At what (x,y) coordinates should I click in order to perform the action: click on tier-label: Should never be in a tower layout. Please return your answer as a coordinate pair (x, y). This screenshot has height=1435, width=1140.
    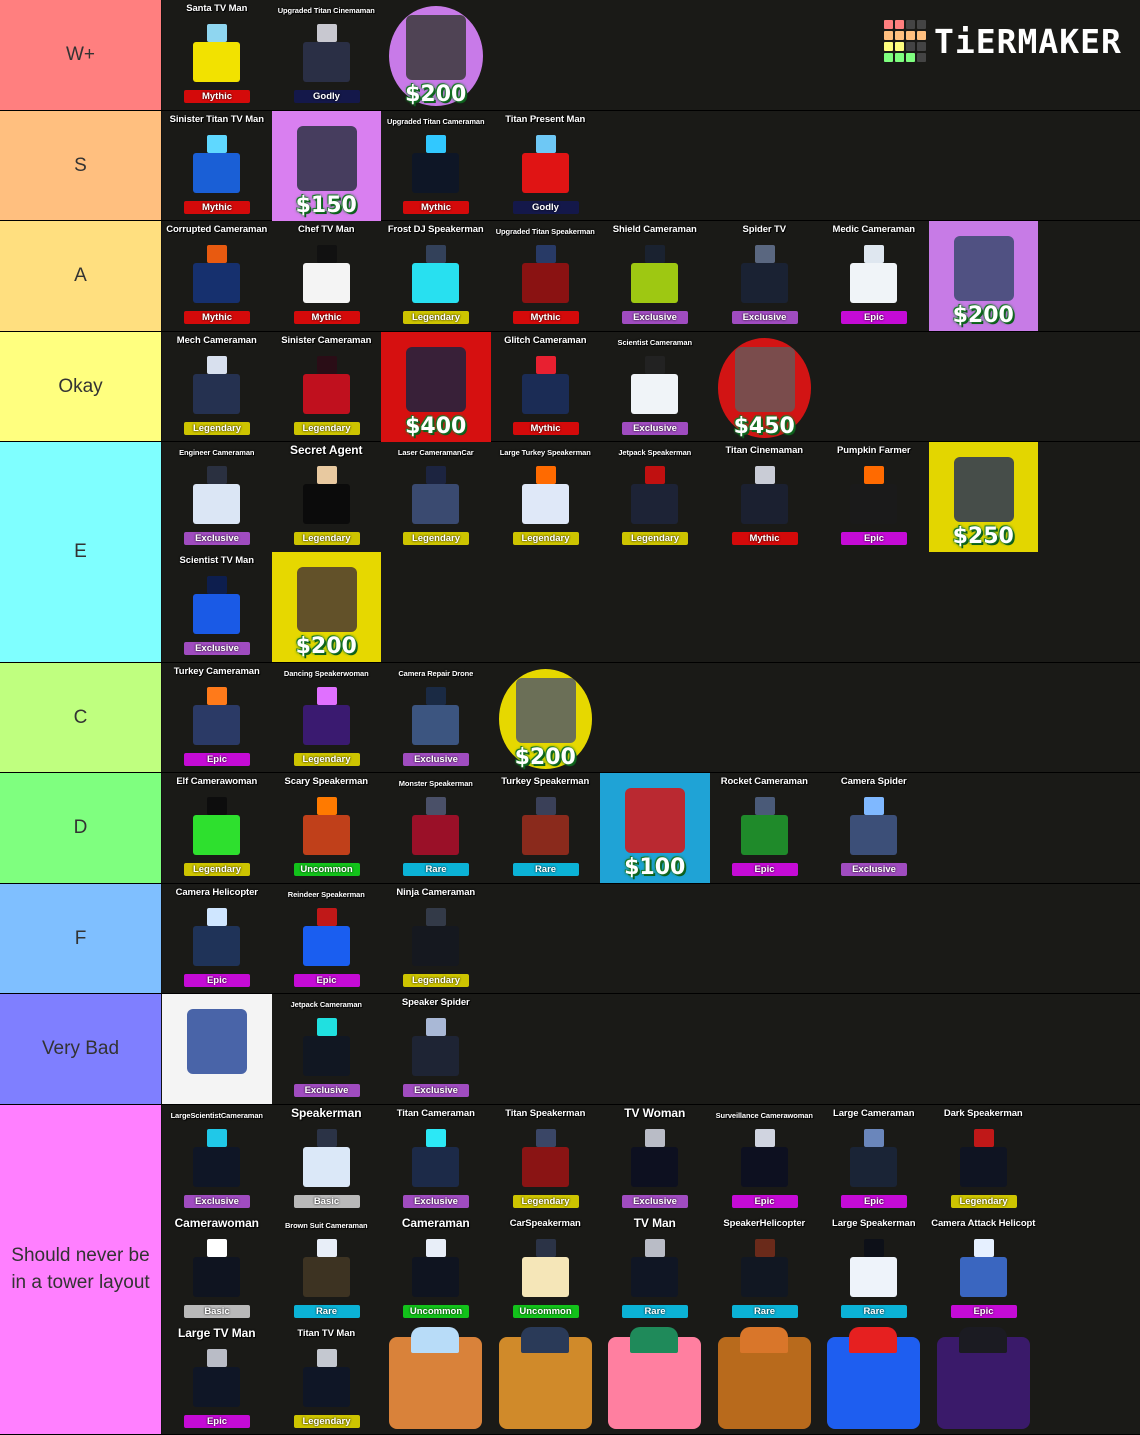
    Looking at the image, I should click on (81, 1269).